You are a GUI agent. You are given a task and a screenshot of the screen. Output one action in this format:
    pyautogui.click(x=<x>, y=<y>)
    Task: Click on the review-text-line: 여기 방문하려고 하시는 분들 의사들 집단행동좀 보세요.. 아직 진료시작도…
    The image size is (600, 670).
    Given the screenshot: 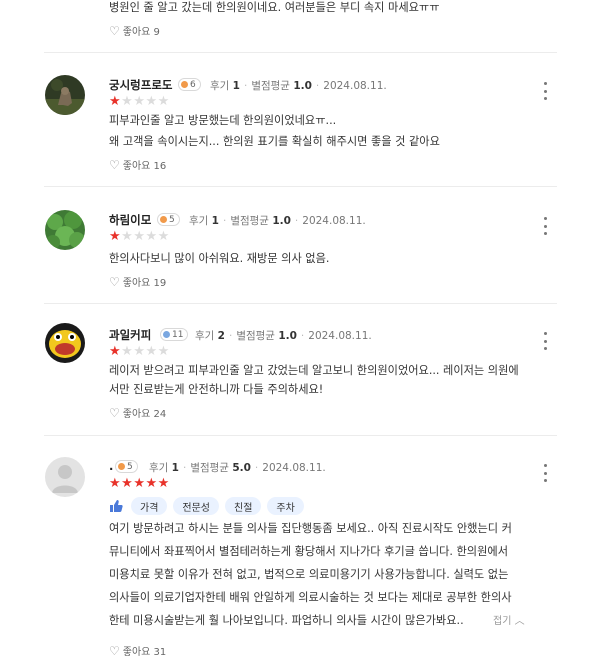 What is the action you would take?
    pyautogui.click(x=310, y=528)
    